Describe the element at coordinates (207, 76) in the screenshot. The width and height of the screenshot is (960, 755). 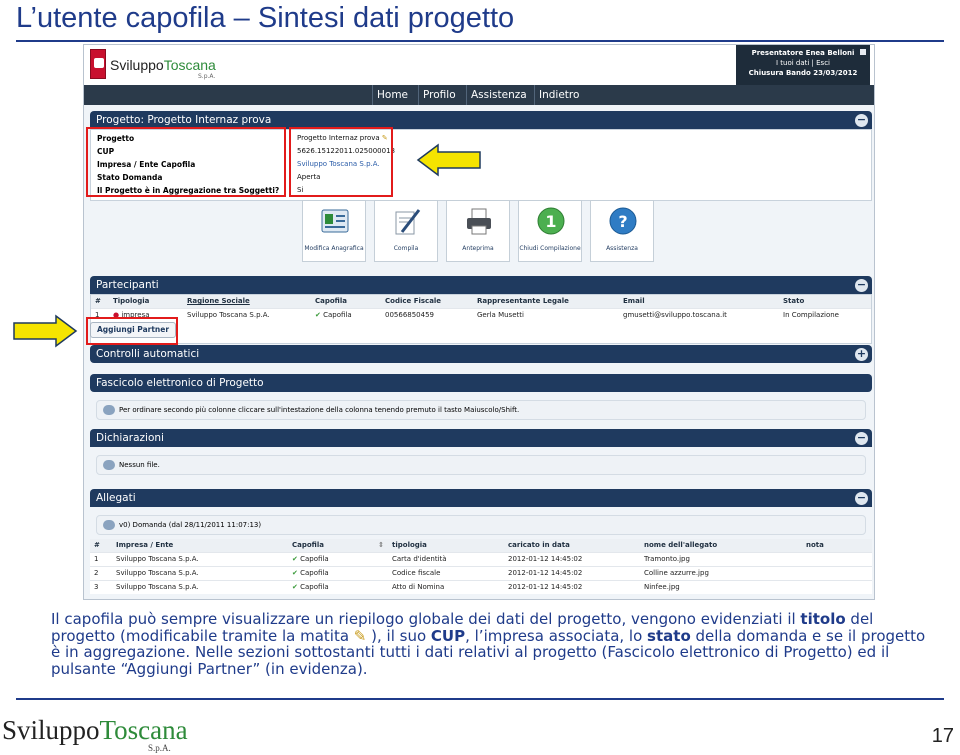
I see `app-logo-spa: S.p.A.` at that location.